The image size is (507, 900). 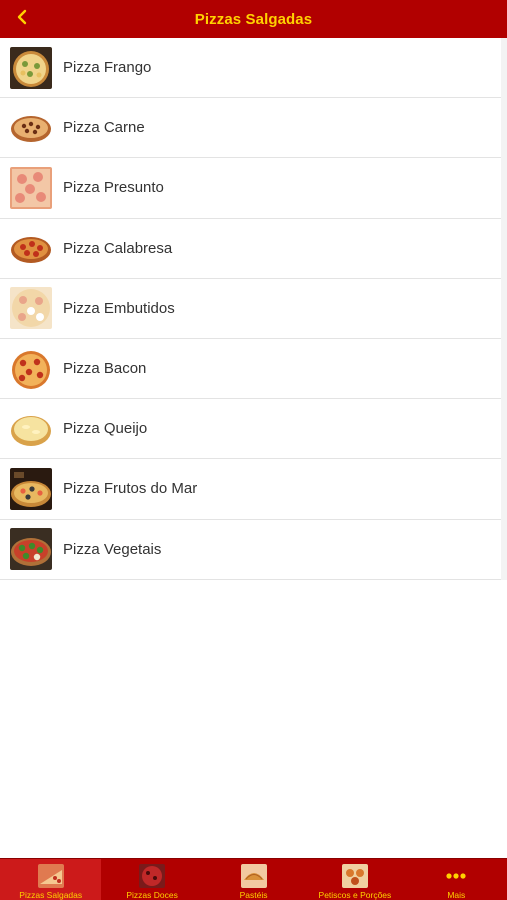 I want to click on page-title: Pizzas Salgadas, so click(x=253, y=19).